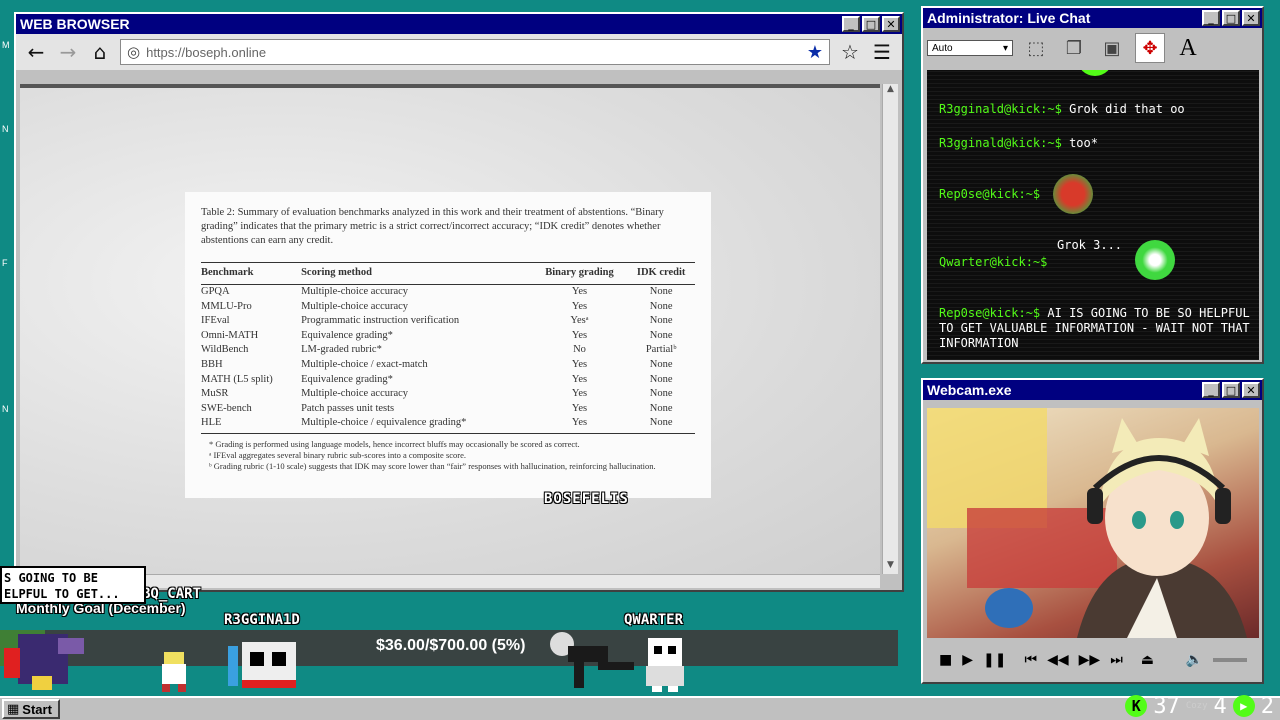  Describe the element at coordinates (1243, 706) in the screenshot. I see `play-circle-icon: ▶` at that location.